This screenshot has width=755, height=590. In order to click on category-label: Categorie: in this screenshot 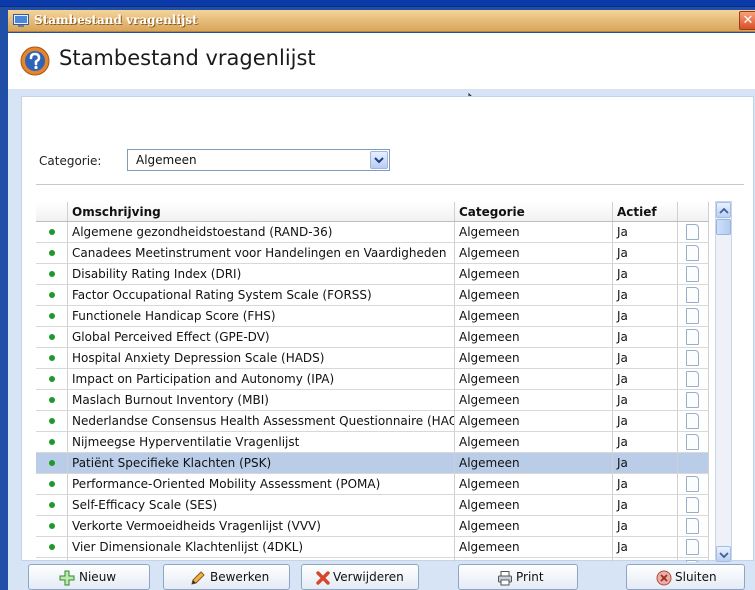, I will do `click(70, 161)`.